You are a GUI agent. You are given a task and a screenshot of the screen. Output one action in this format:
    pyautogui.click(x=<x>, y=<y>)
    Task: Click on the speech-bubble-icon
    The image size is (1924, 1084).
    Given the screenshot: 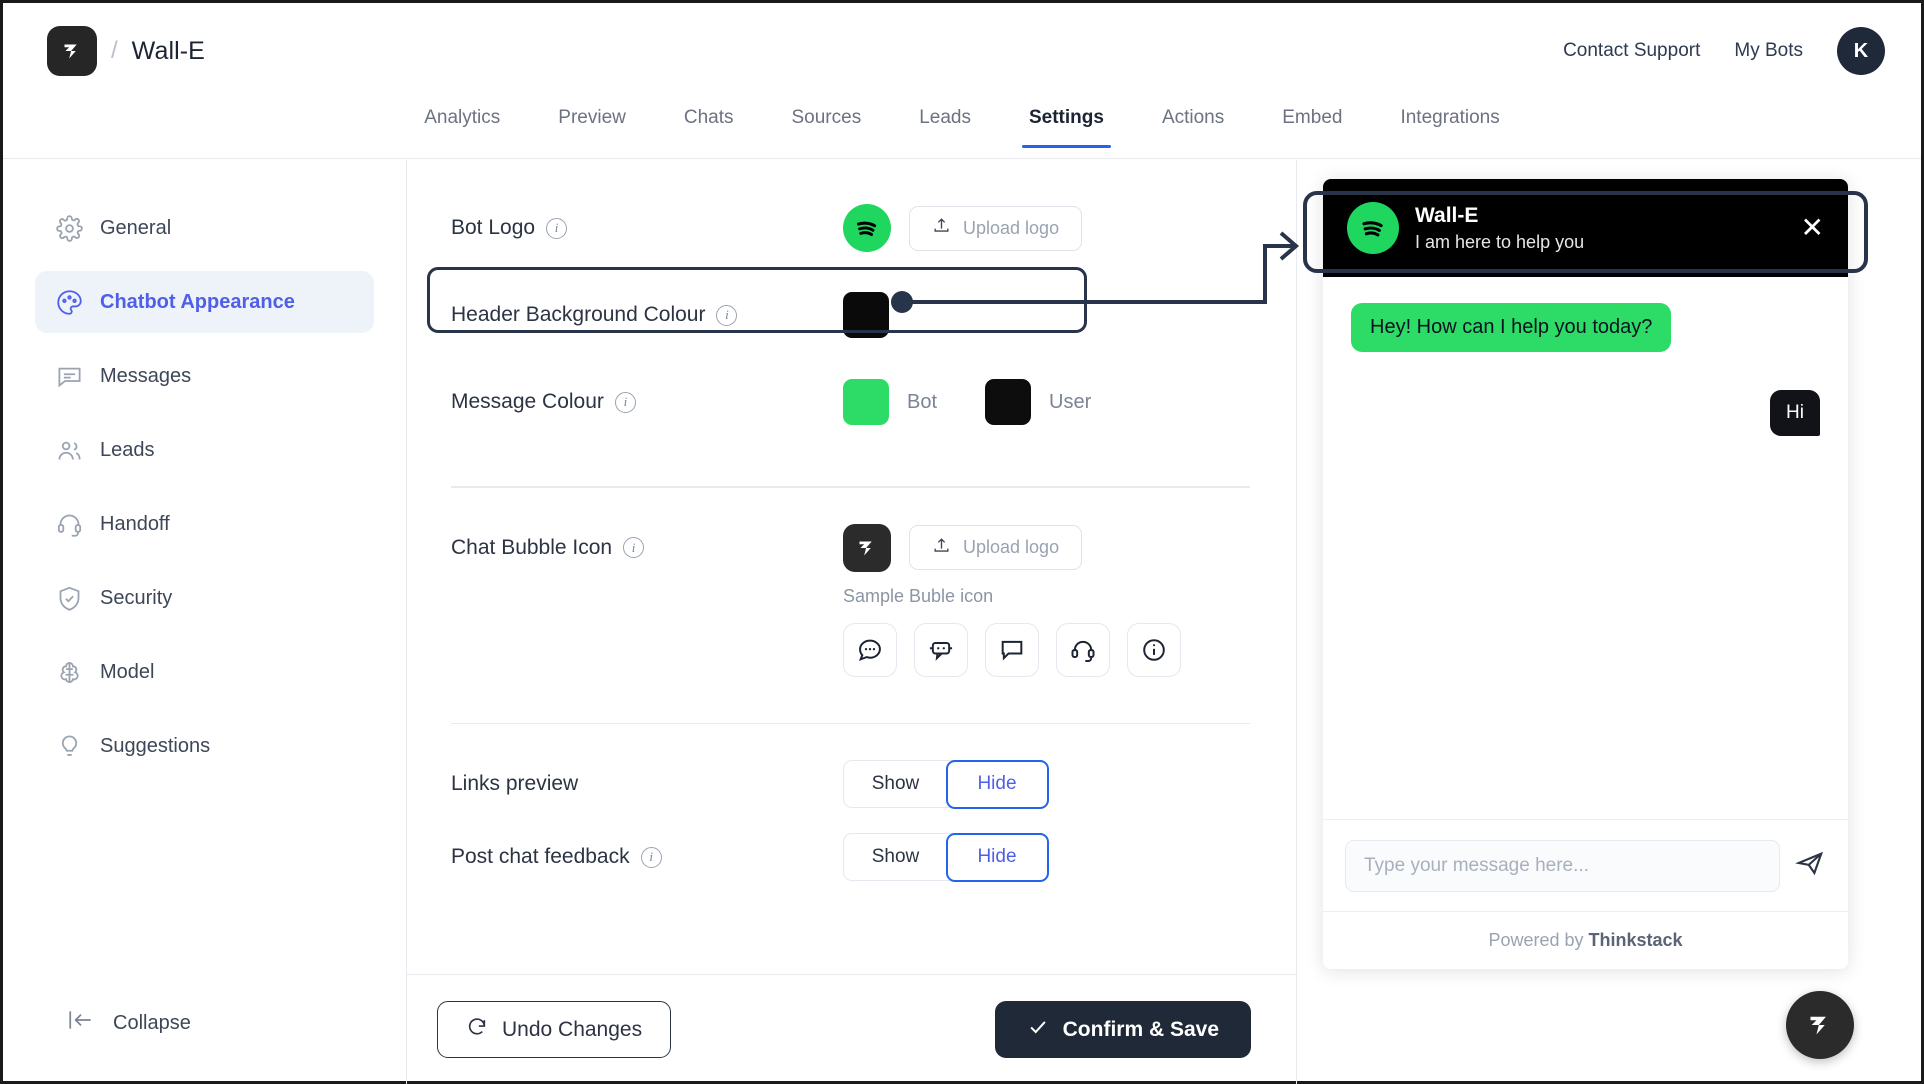 What is the action you would take?
    pyautogui.click(x=1012, y=649)
    